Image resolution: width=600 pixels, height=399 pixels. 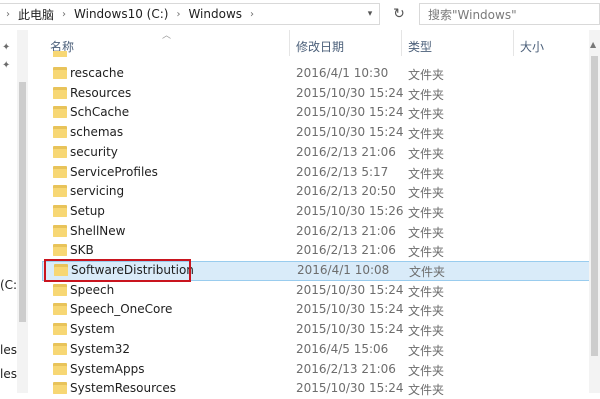 I want to click on highlight-annotation-box, so click(x=117, y=270).